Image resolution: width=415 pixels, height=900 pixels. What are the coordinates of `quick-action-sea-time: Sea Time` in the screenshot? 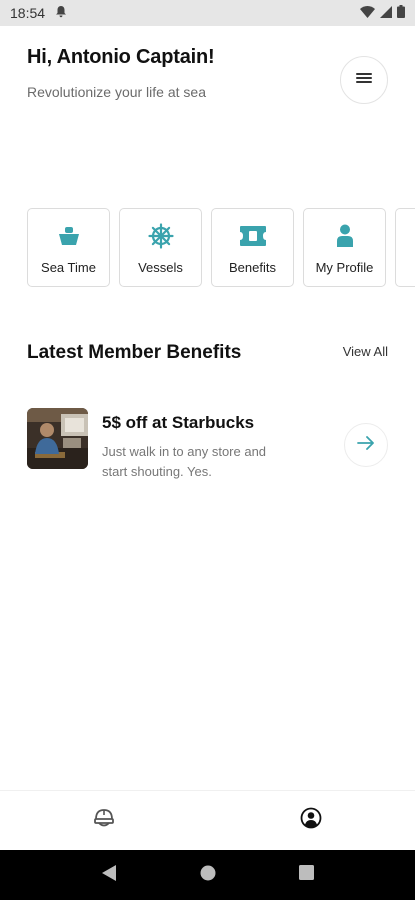 It's located at (68, 247).